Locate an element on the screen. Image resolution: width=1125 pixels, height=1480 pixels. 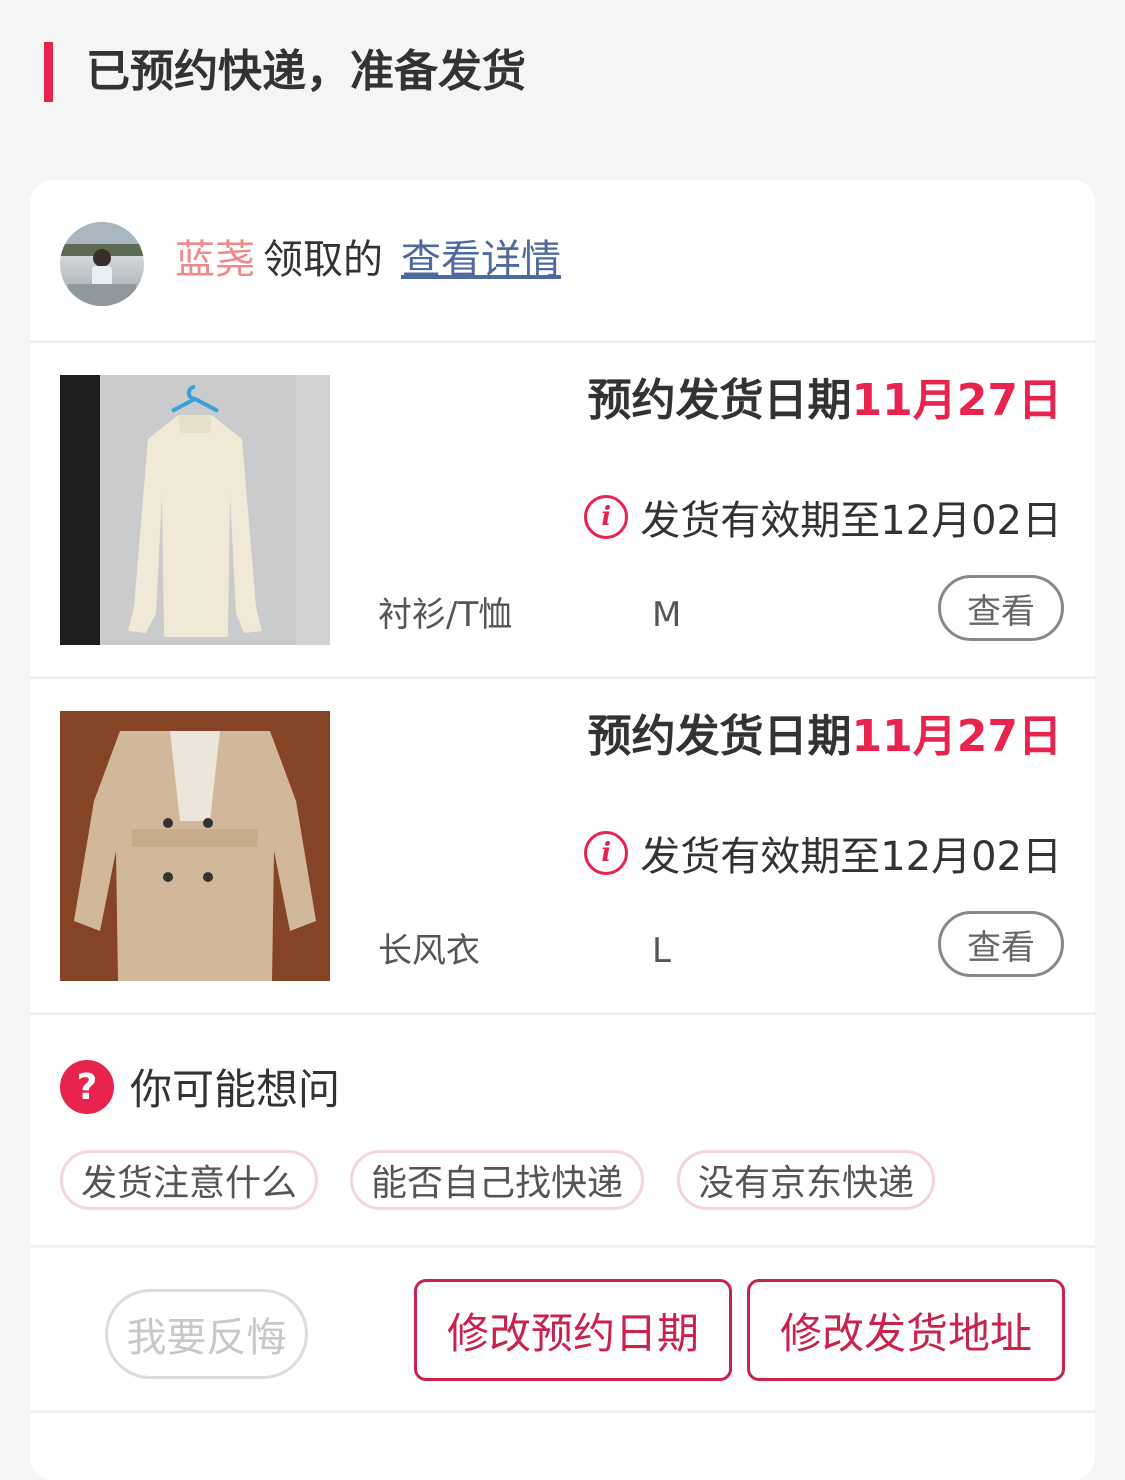
page-title: 已预约快递，准备发货 is located at coordinates (306, 71).